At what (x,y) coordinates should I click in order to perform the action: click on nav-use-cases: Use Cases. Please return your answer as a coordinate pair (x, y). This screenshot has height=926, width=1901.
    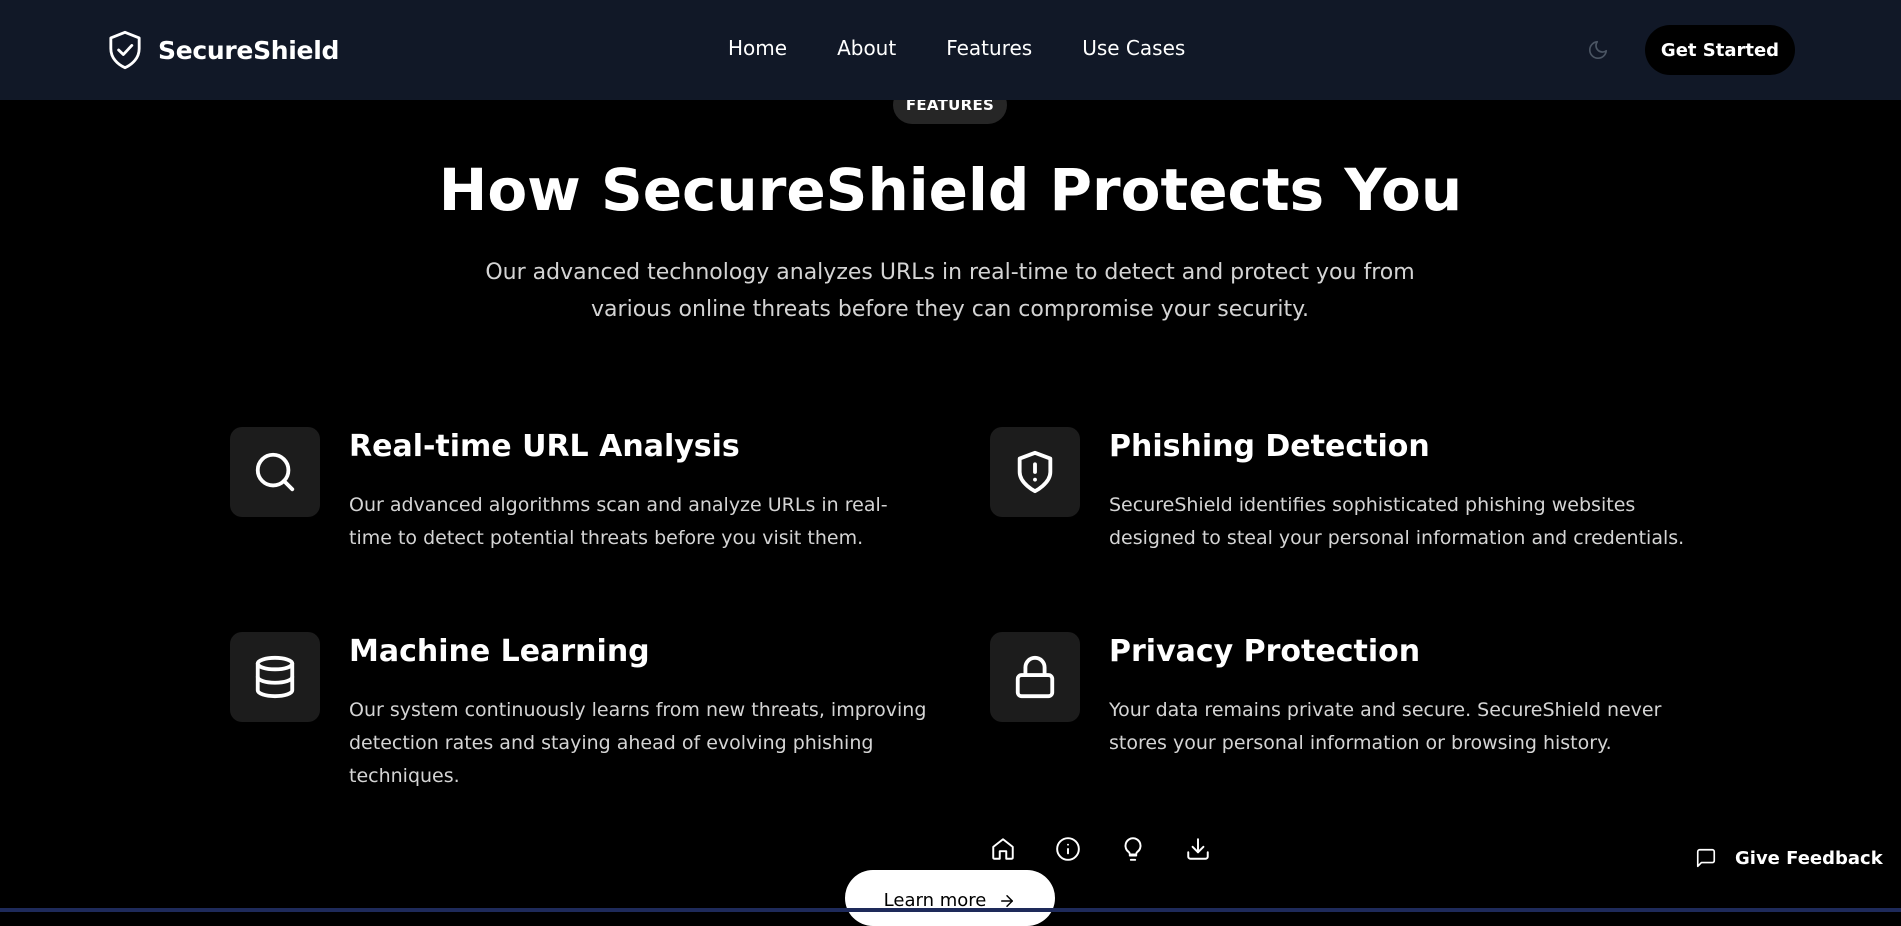
    Looking at the image, I should click on (1133, 48).